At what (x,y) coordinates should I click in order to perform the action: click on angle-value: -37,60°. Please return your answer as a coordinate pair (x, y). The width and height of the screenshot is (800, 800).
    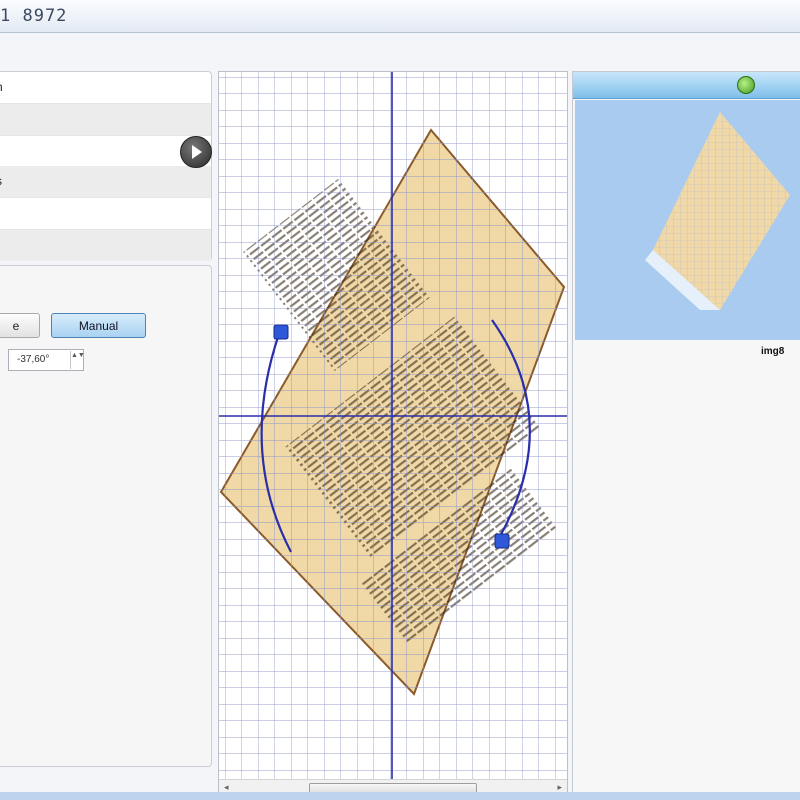
    Looking at the image, I should click on (33, 359).